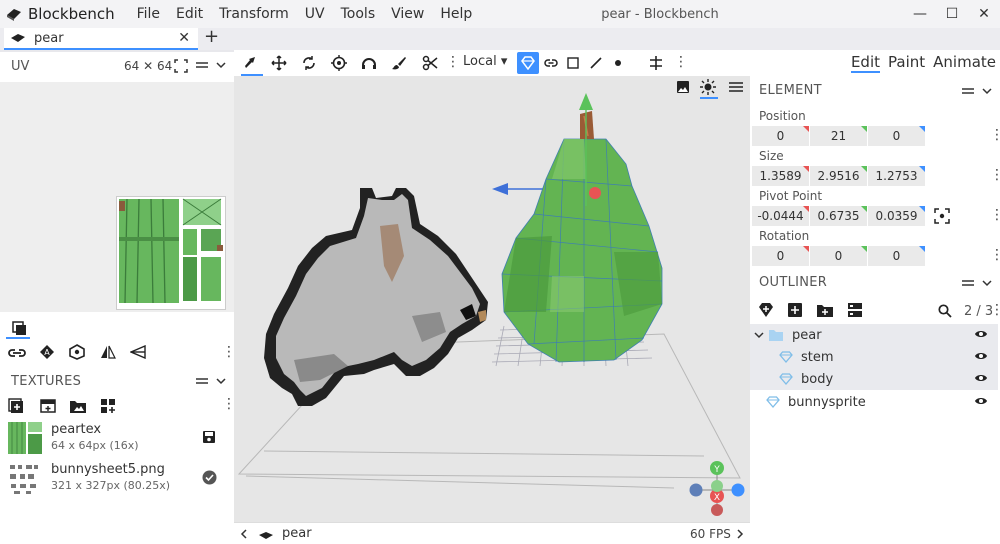 The image size is (1000, 544). Describe the element at coordinates (838, 216) in the screenshot. I see `pivot-y-field: 0.6735` at that location.